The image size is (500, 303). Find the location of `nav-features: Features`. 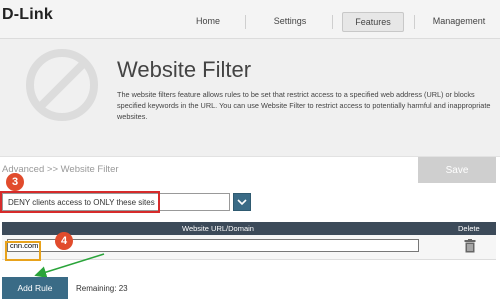

nav-features: Features is located at coordinates (373, 22).